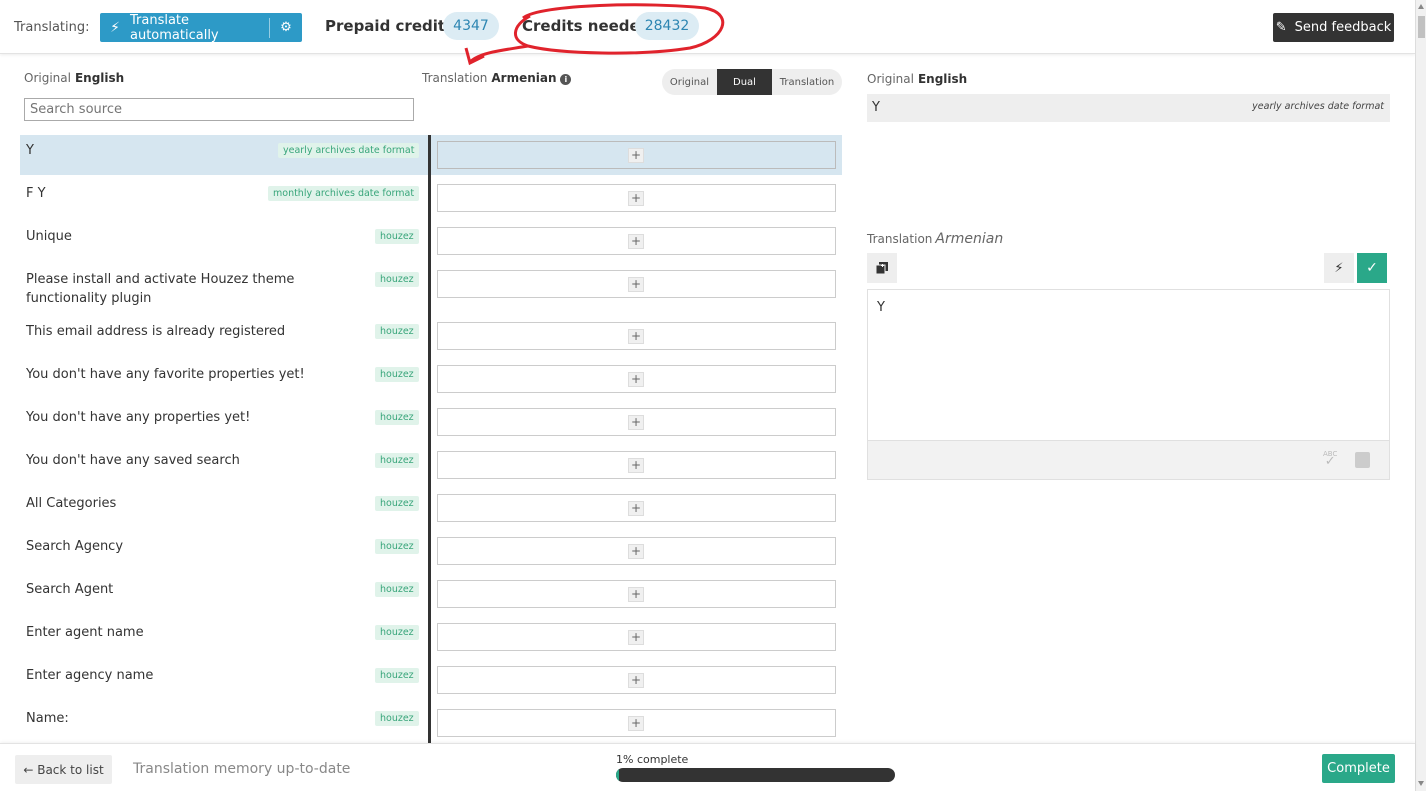 The image size is (1426, 791). I want to click on detail-original-box: Y yearly archives date format, so click(1128, 108).